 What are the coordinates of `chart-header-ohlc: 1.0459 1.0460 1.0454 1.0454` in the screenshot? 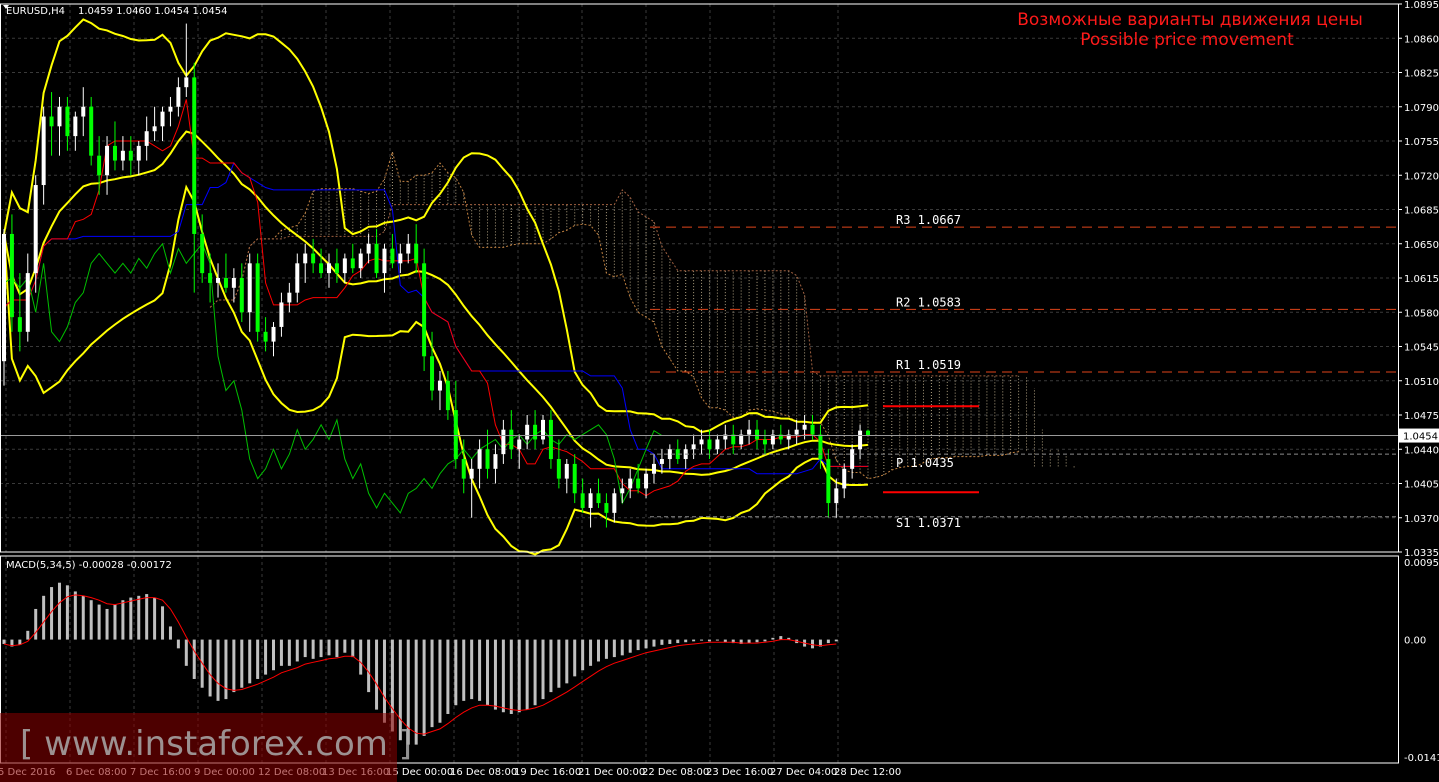 It's located at (153, 11).